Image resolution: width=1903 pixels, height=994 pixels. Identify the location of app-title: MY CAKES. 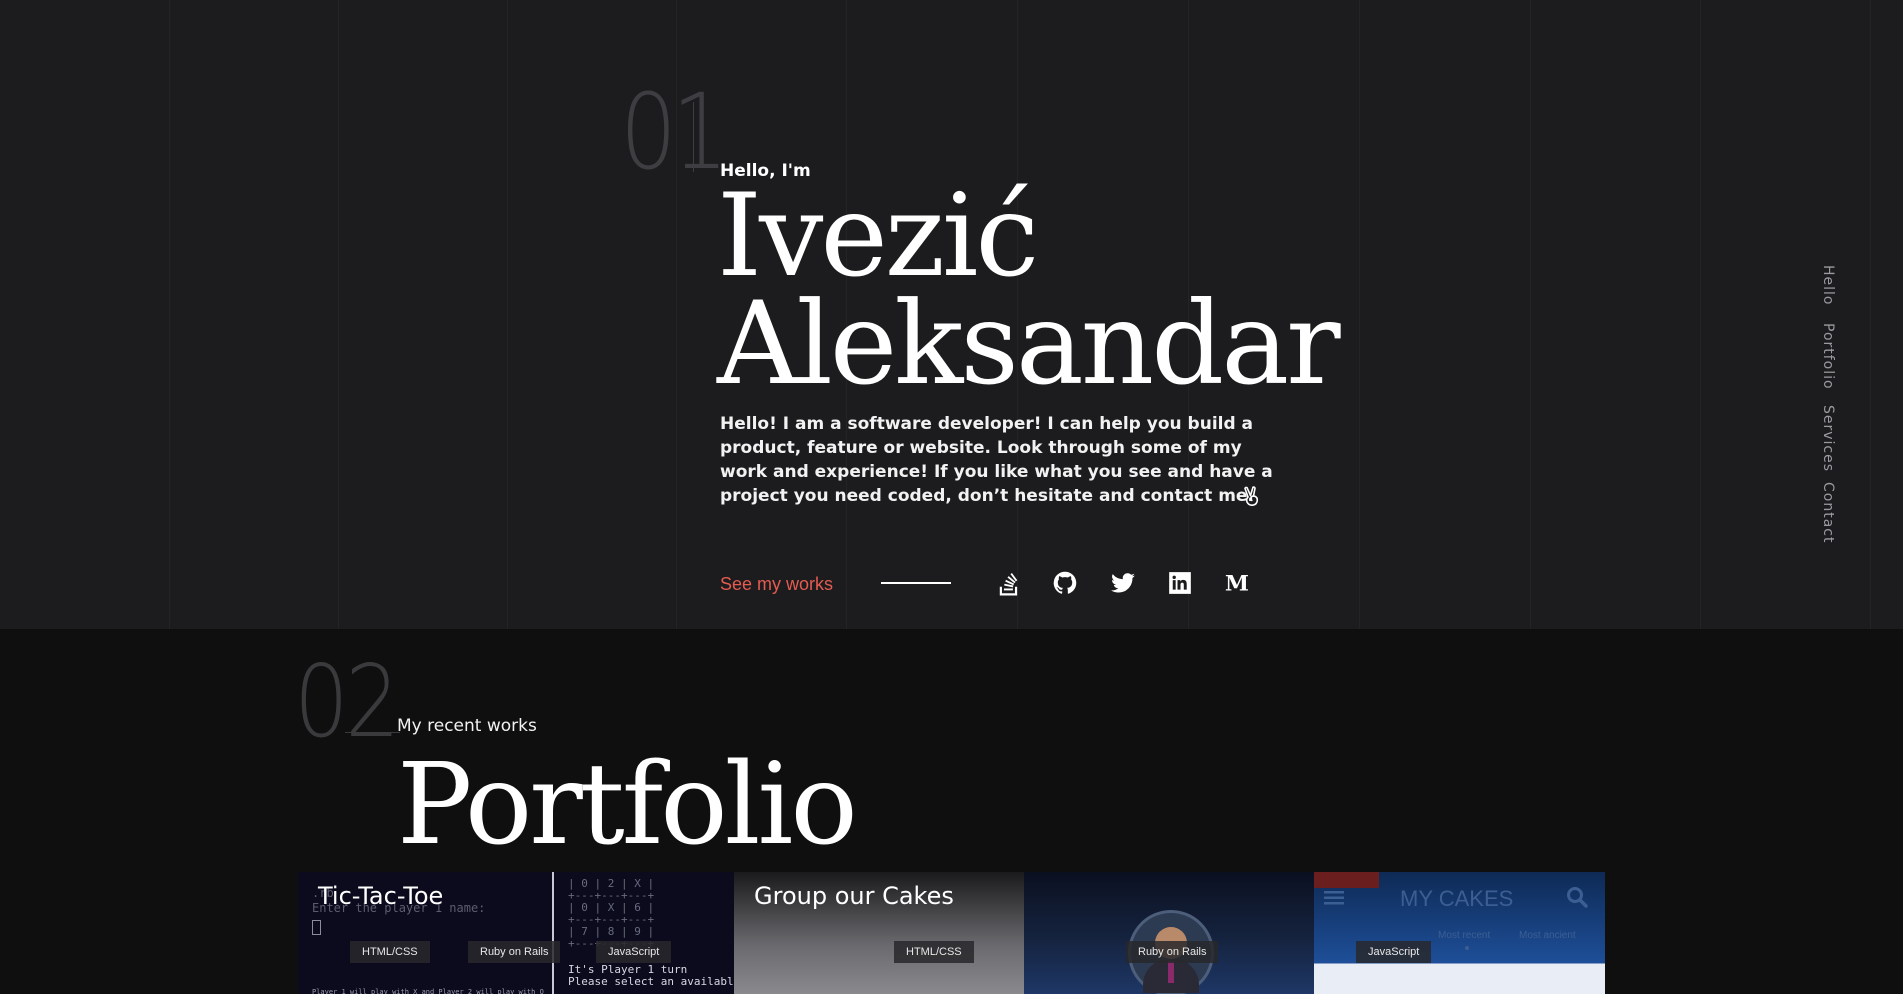
(1457, 898).